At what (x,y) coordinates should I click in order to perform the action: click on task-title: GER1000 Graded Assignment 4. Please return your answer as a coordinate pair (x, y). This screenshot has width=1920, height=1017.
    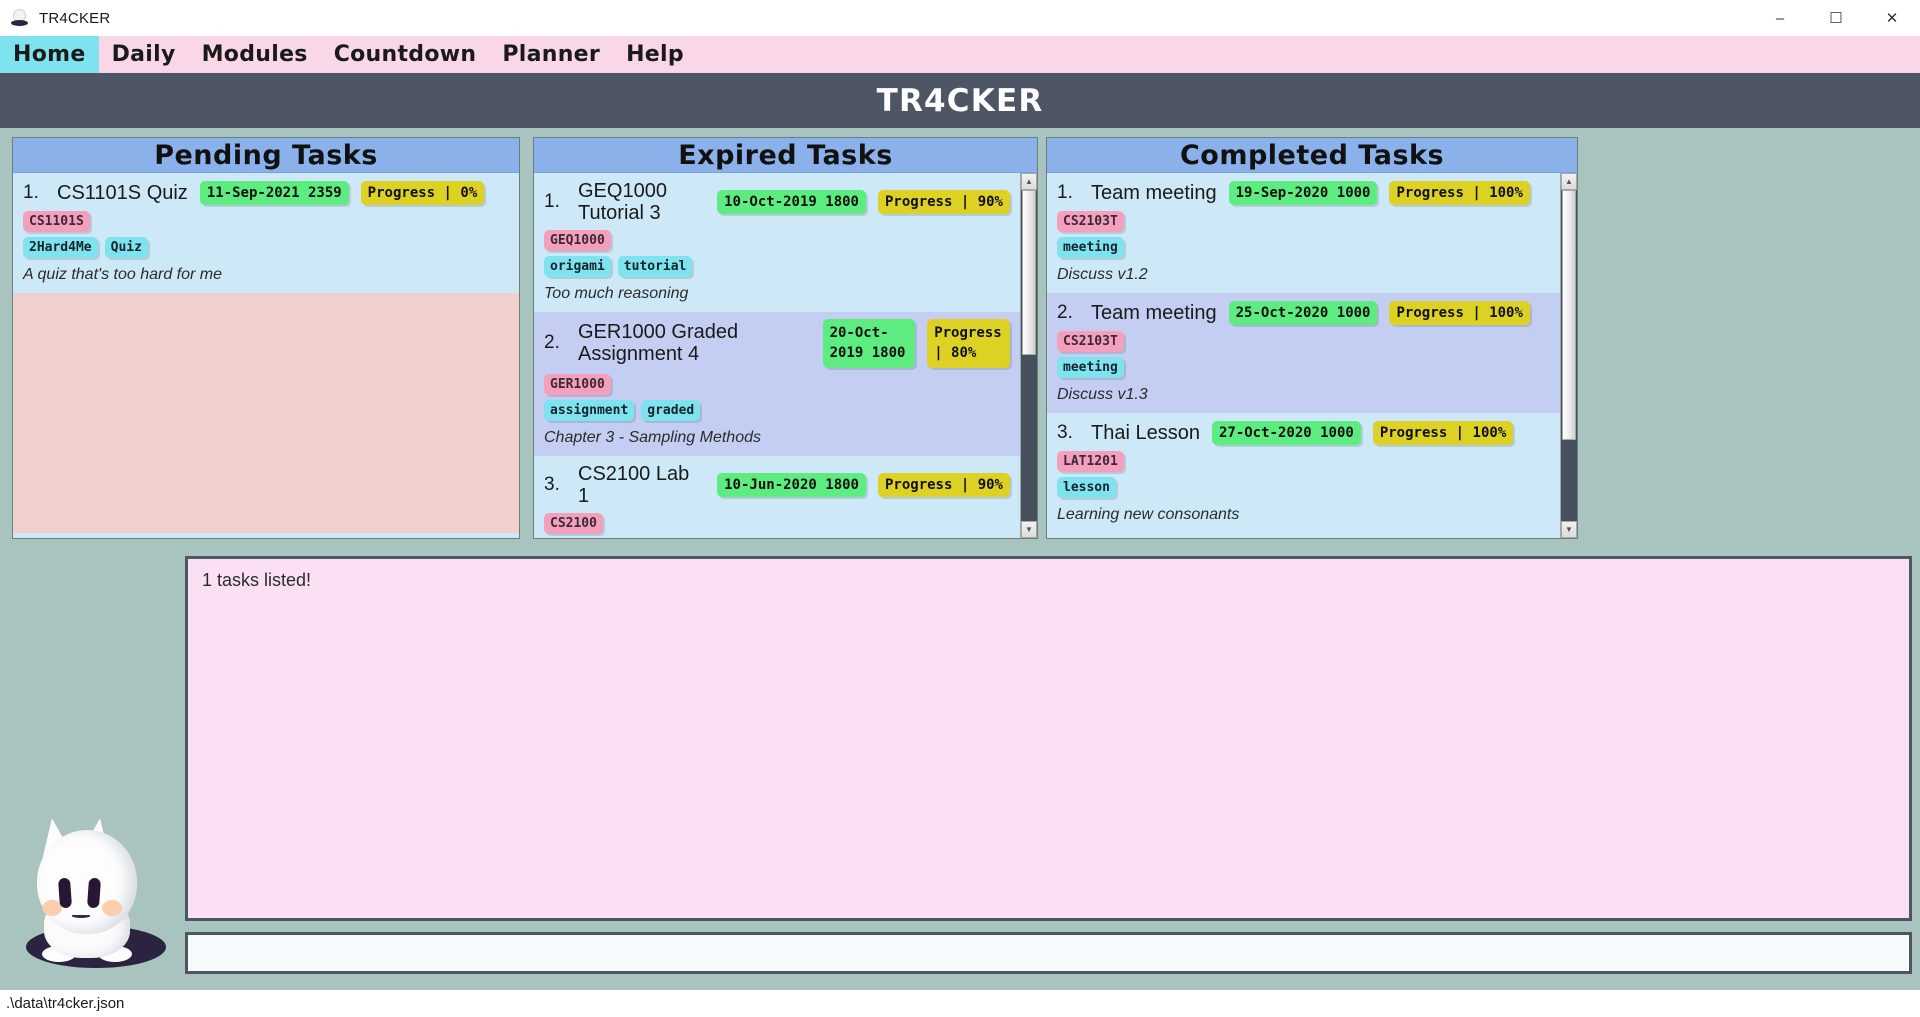
    Looking at the image, I should click on (658, 343).